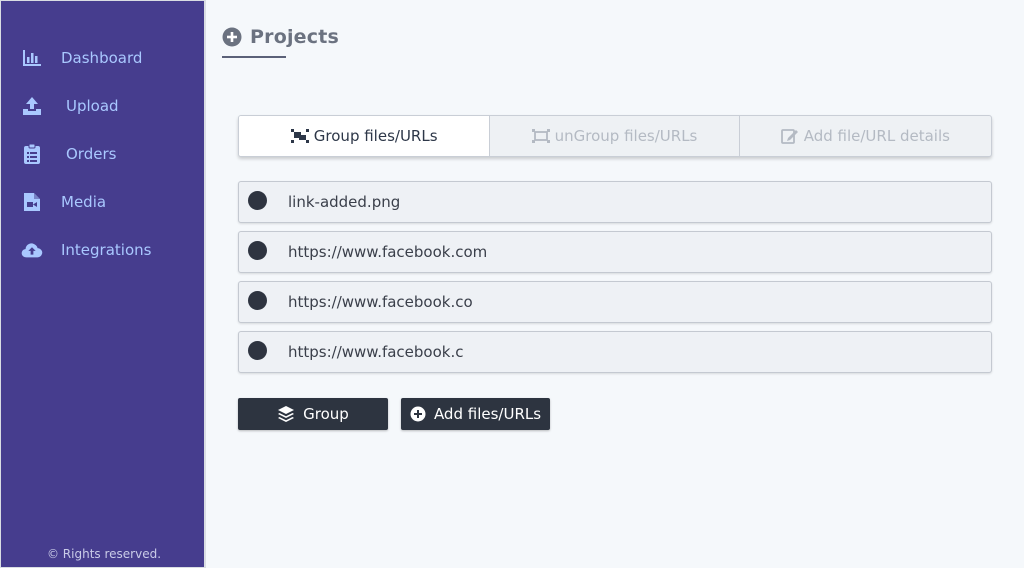 The height and width of the screenshot is (568, 1024). I want to click on upload-icon, so click(32, 106).